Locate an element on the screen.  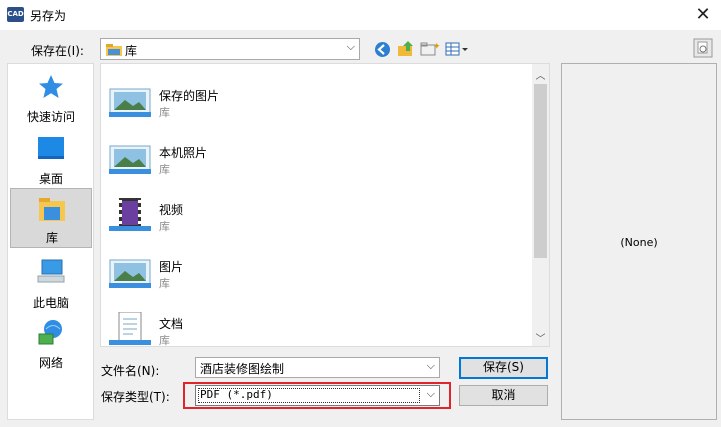
save-in-label: 保存在(I): is located at coordinates (57, 51).